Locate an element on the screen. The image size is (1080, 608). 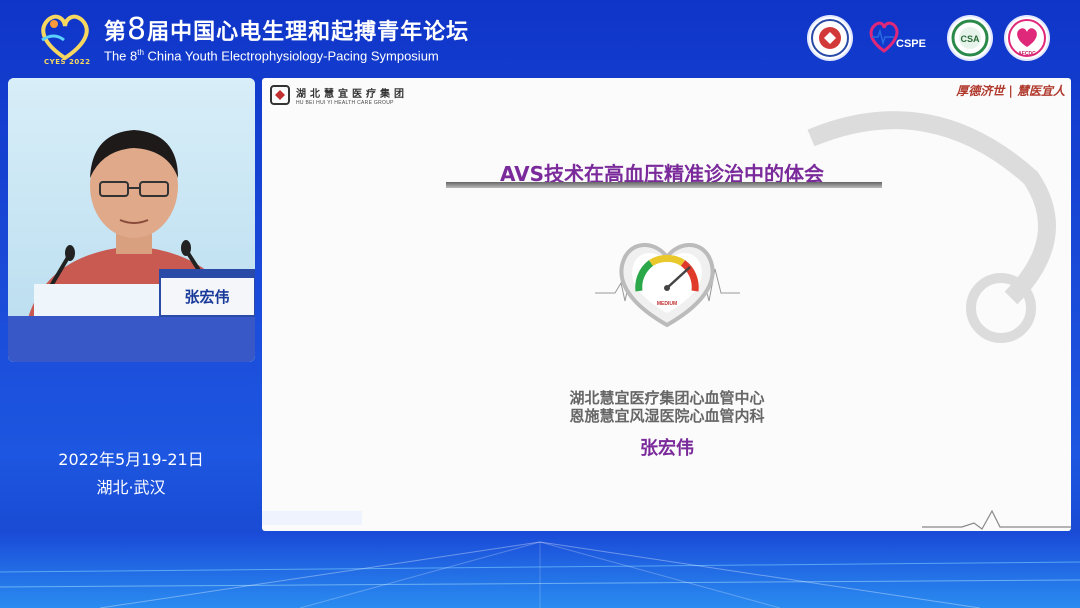
speaker-video-frame: 张宏伟 is located at coordinates (131, 220).